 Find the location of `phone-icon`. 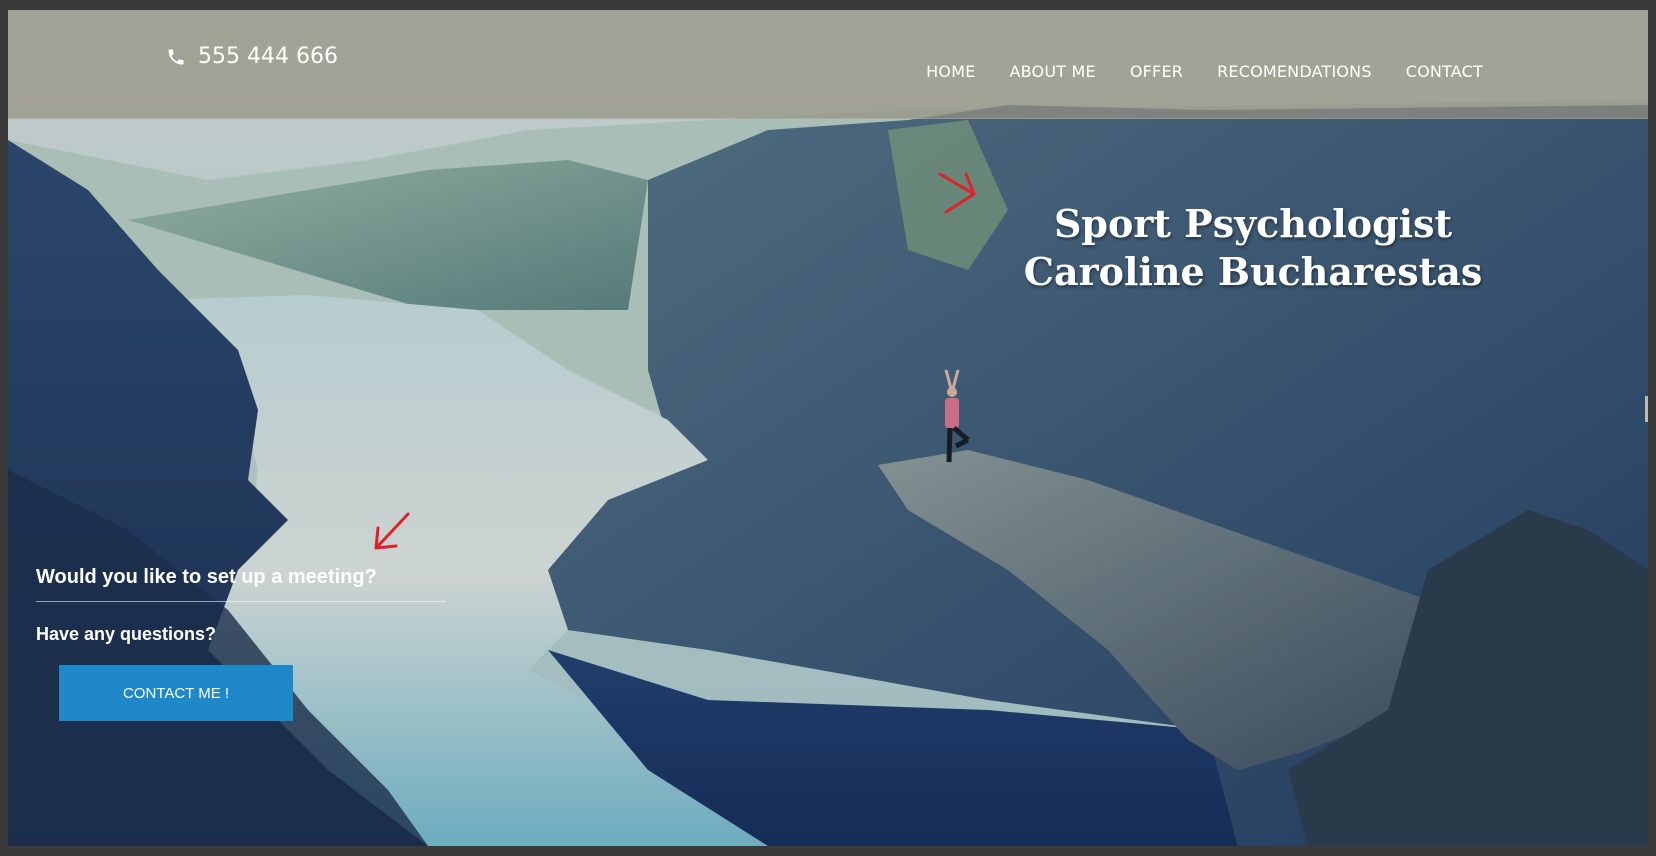

phone-icon is located at coordinates (176, 56).